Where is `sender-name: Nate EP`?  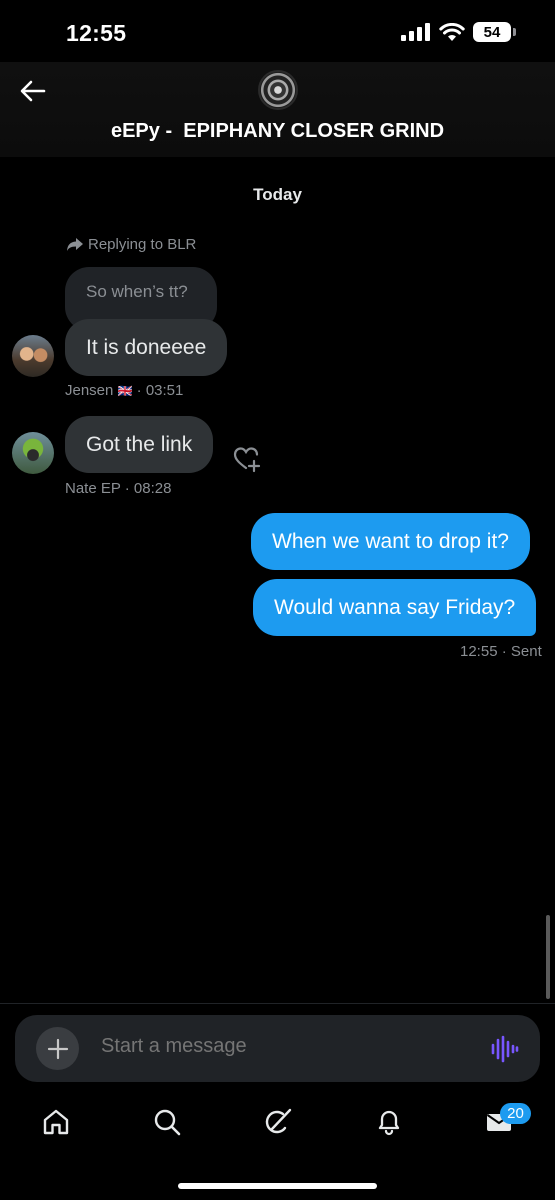 sender-name: Nate EP is located at coordinates (93, 488).